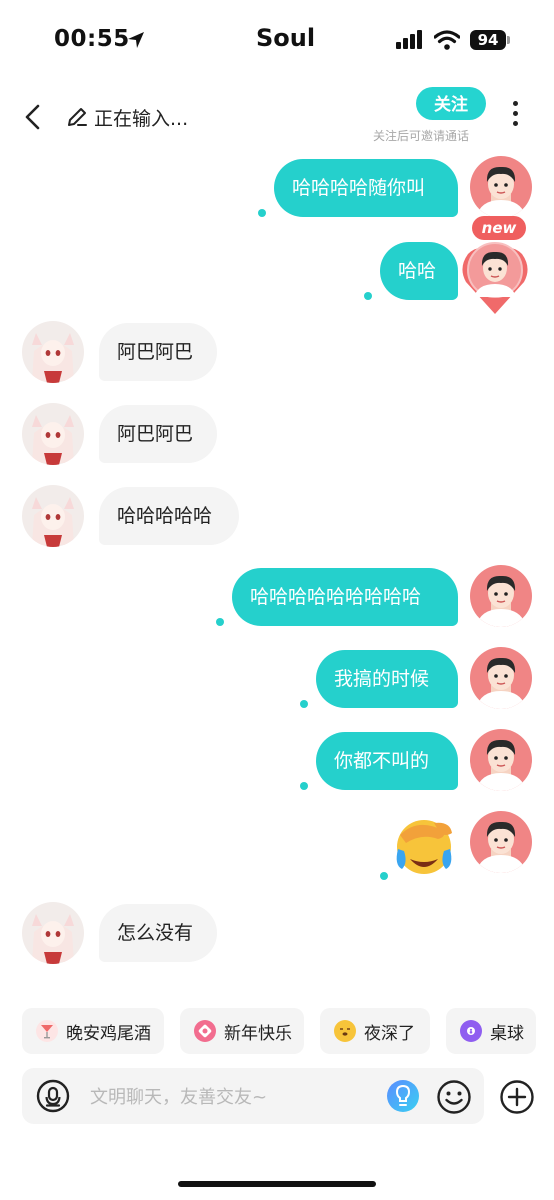  What do you see at coordinates (258, 1033) in the screenshot?
I see `quick-reply-label: 新年快乐` at bounding box center [258, 1033].